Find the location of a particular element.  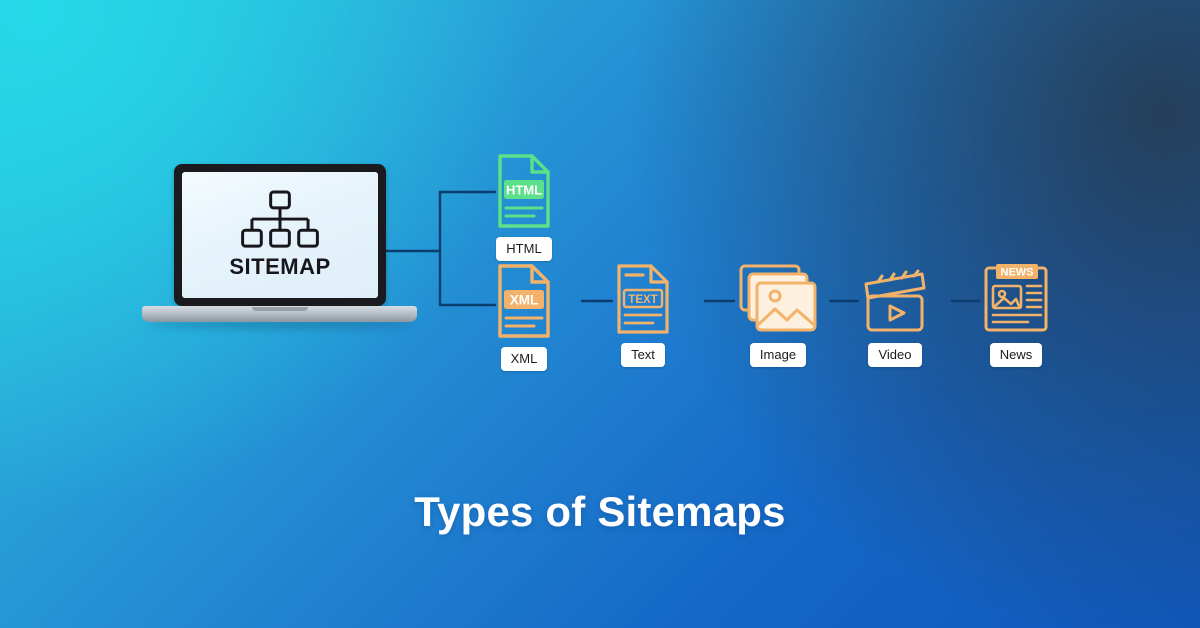

file-text-icon: TEXT is located at coordinates (643, 299).